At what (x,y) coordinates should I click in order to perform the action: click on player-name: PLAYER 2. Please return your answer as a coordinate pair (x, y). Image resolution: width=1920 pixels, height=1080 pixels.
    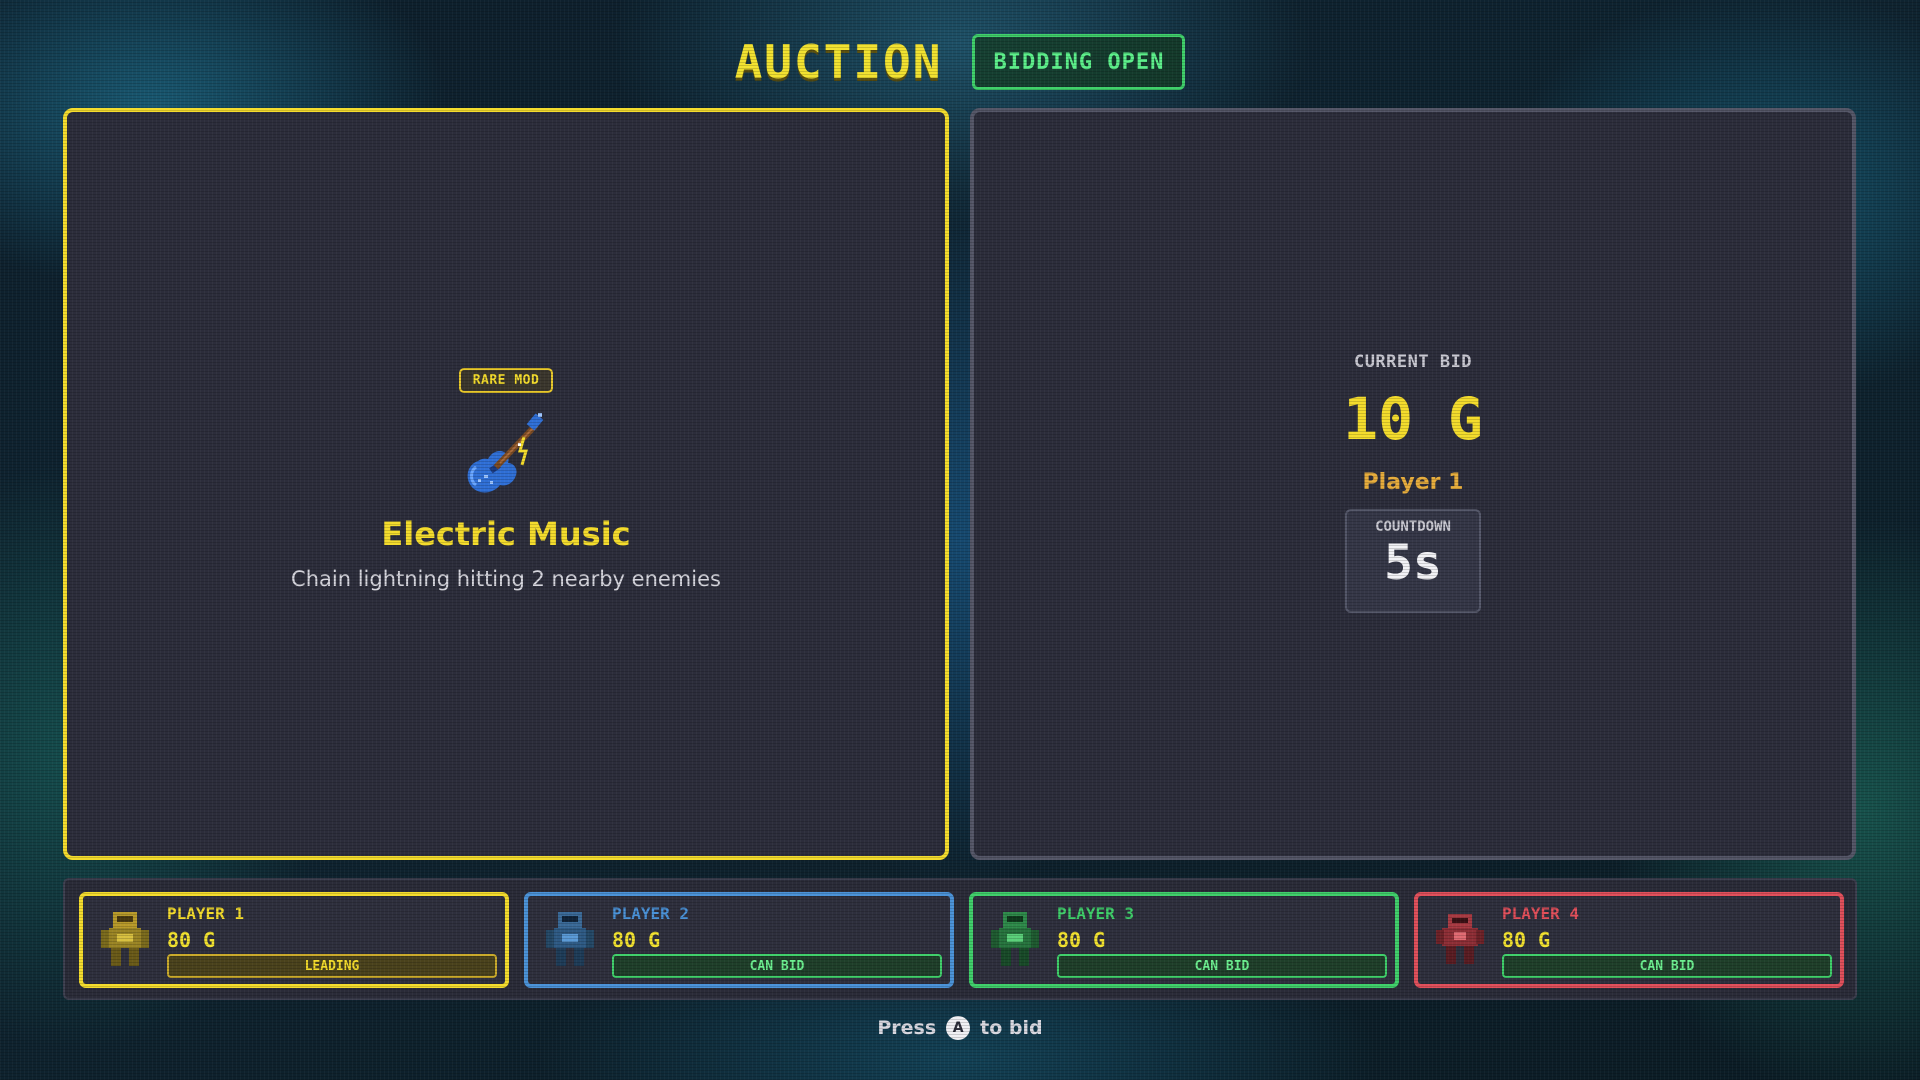
    Looking at the image, I should click on (651, 913).